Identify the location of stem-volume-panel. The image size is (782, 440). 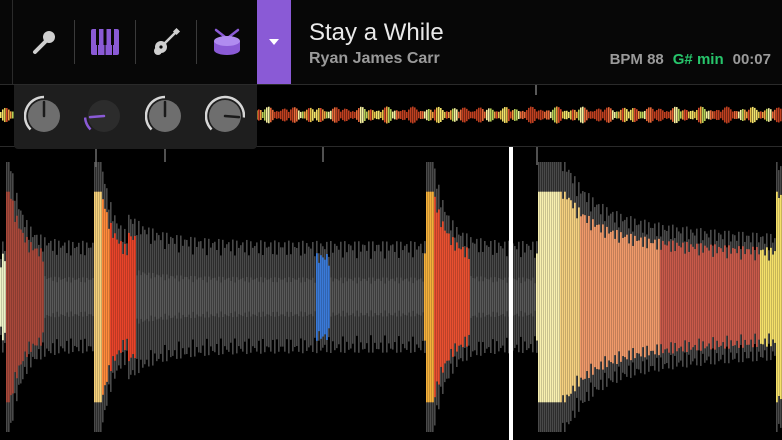
(135, 117).